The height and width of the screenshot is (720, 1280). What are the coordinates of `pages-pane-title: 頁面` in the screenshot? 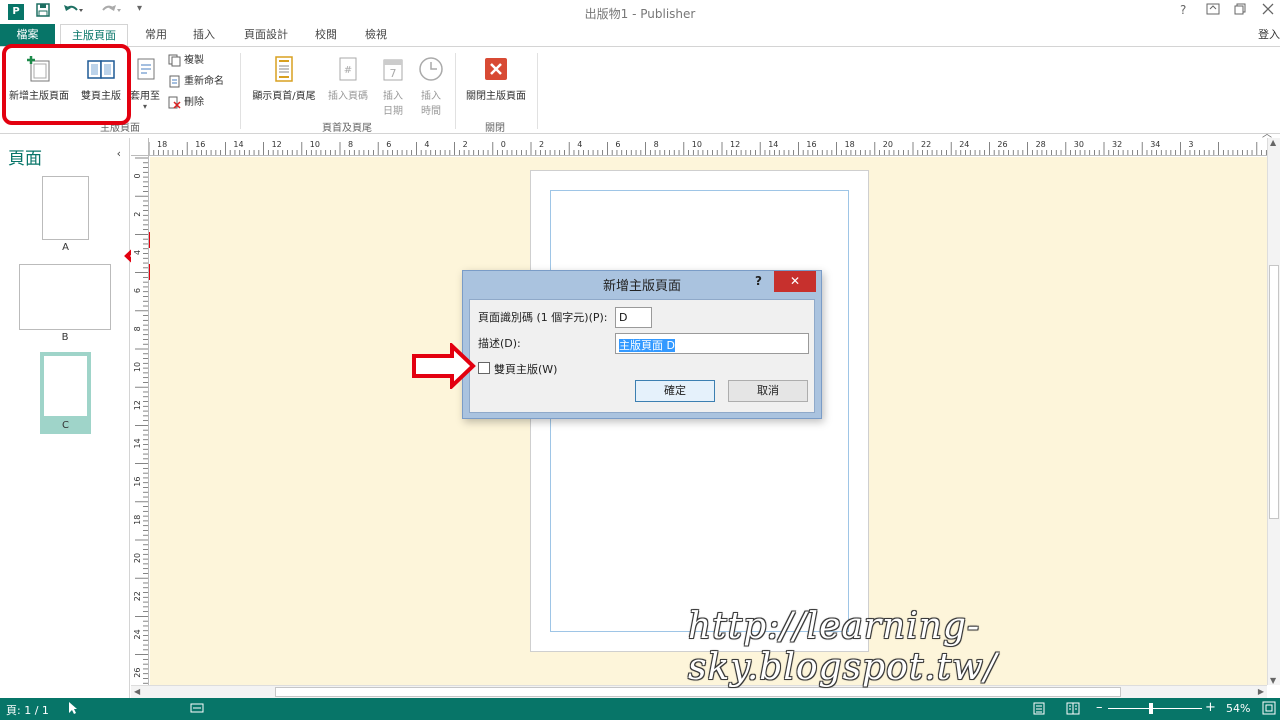 It's located at (25, 159).